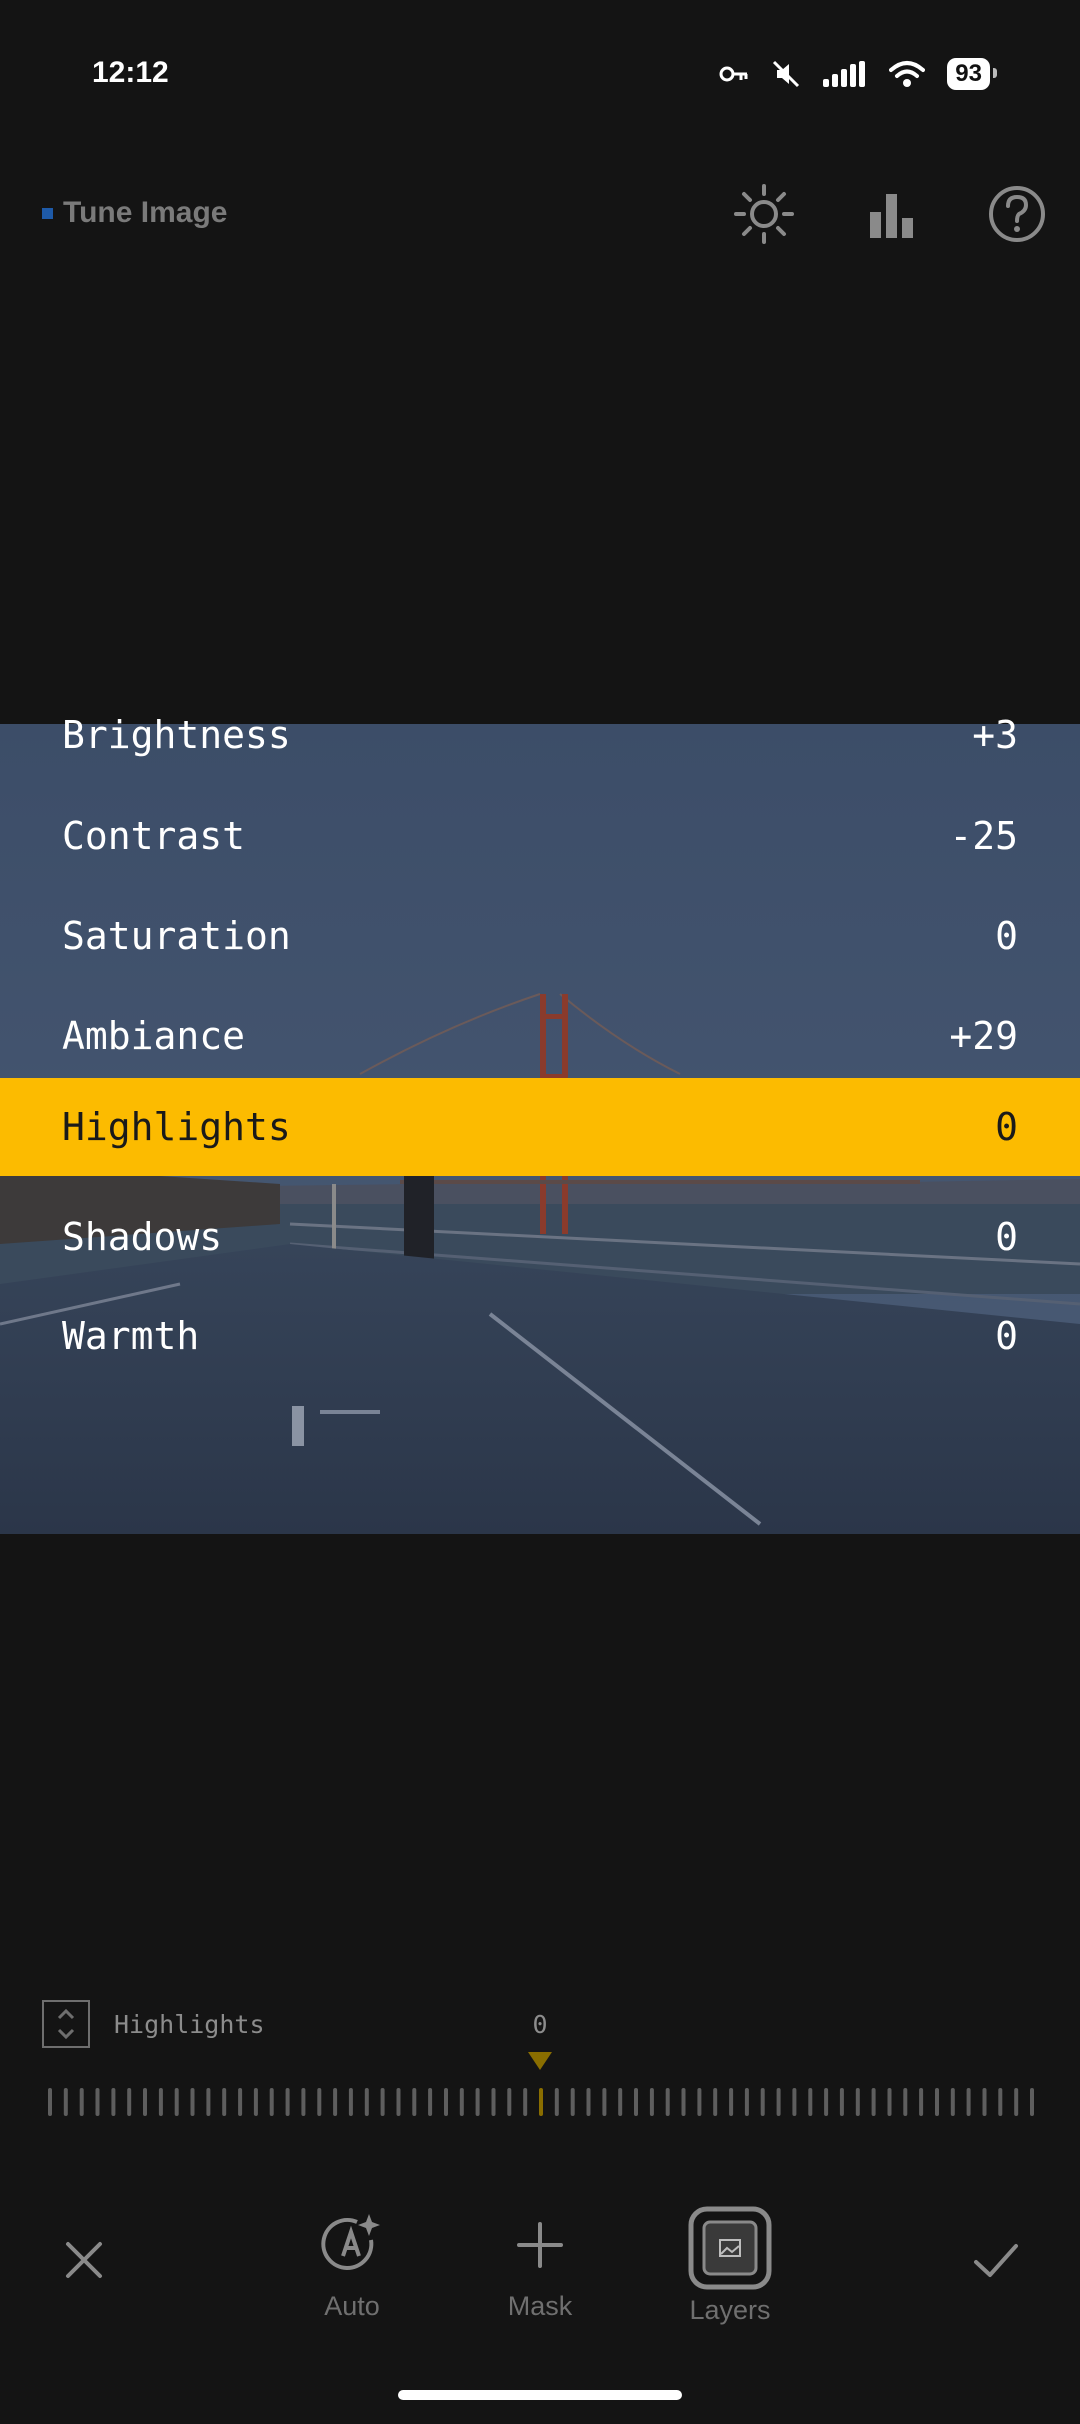  Describe the element at coordinates (154, 836) in the screenshot. I see `adjustment-label: Contrast` at that location.